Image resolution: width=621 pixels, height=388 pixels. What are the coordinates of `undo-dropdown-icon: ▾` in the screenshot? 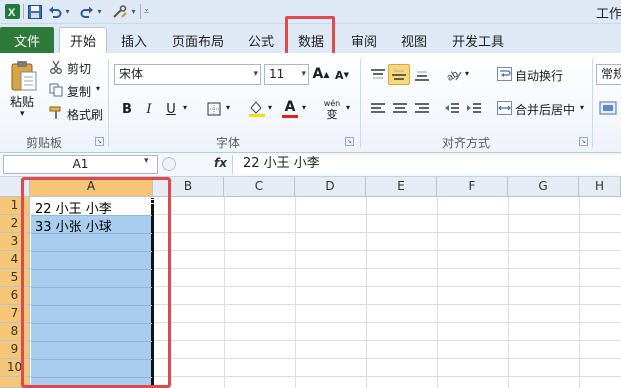 It's located at (67, 11).